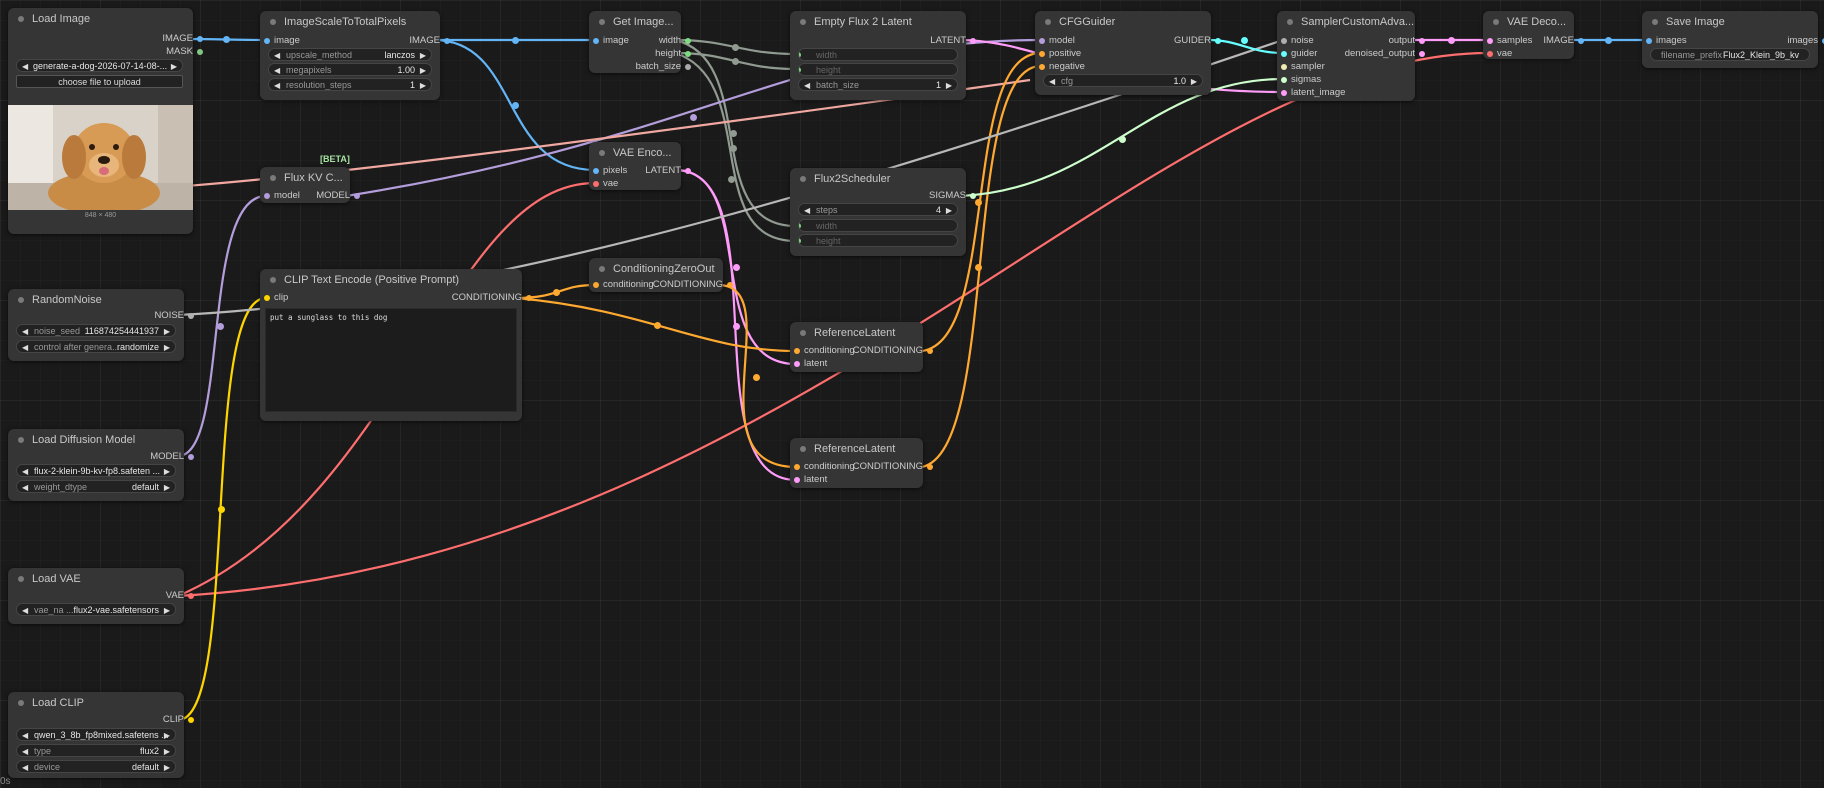  I want to click on prompt-textarea: put a sunglass to this dog, so click(391, 360).